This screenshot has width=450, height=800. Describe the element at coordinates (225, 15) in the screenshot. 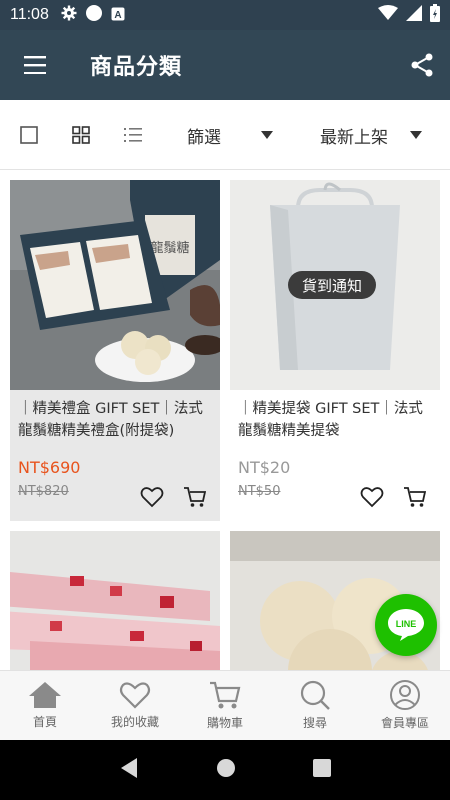

I see `status-bar: 11:08 A` at that location.